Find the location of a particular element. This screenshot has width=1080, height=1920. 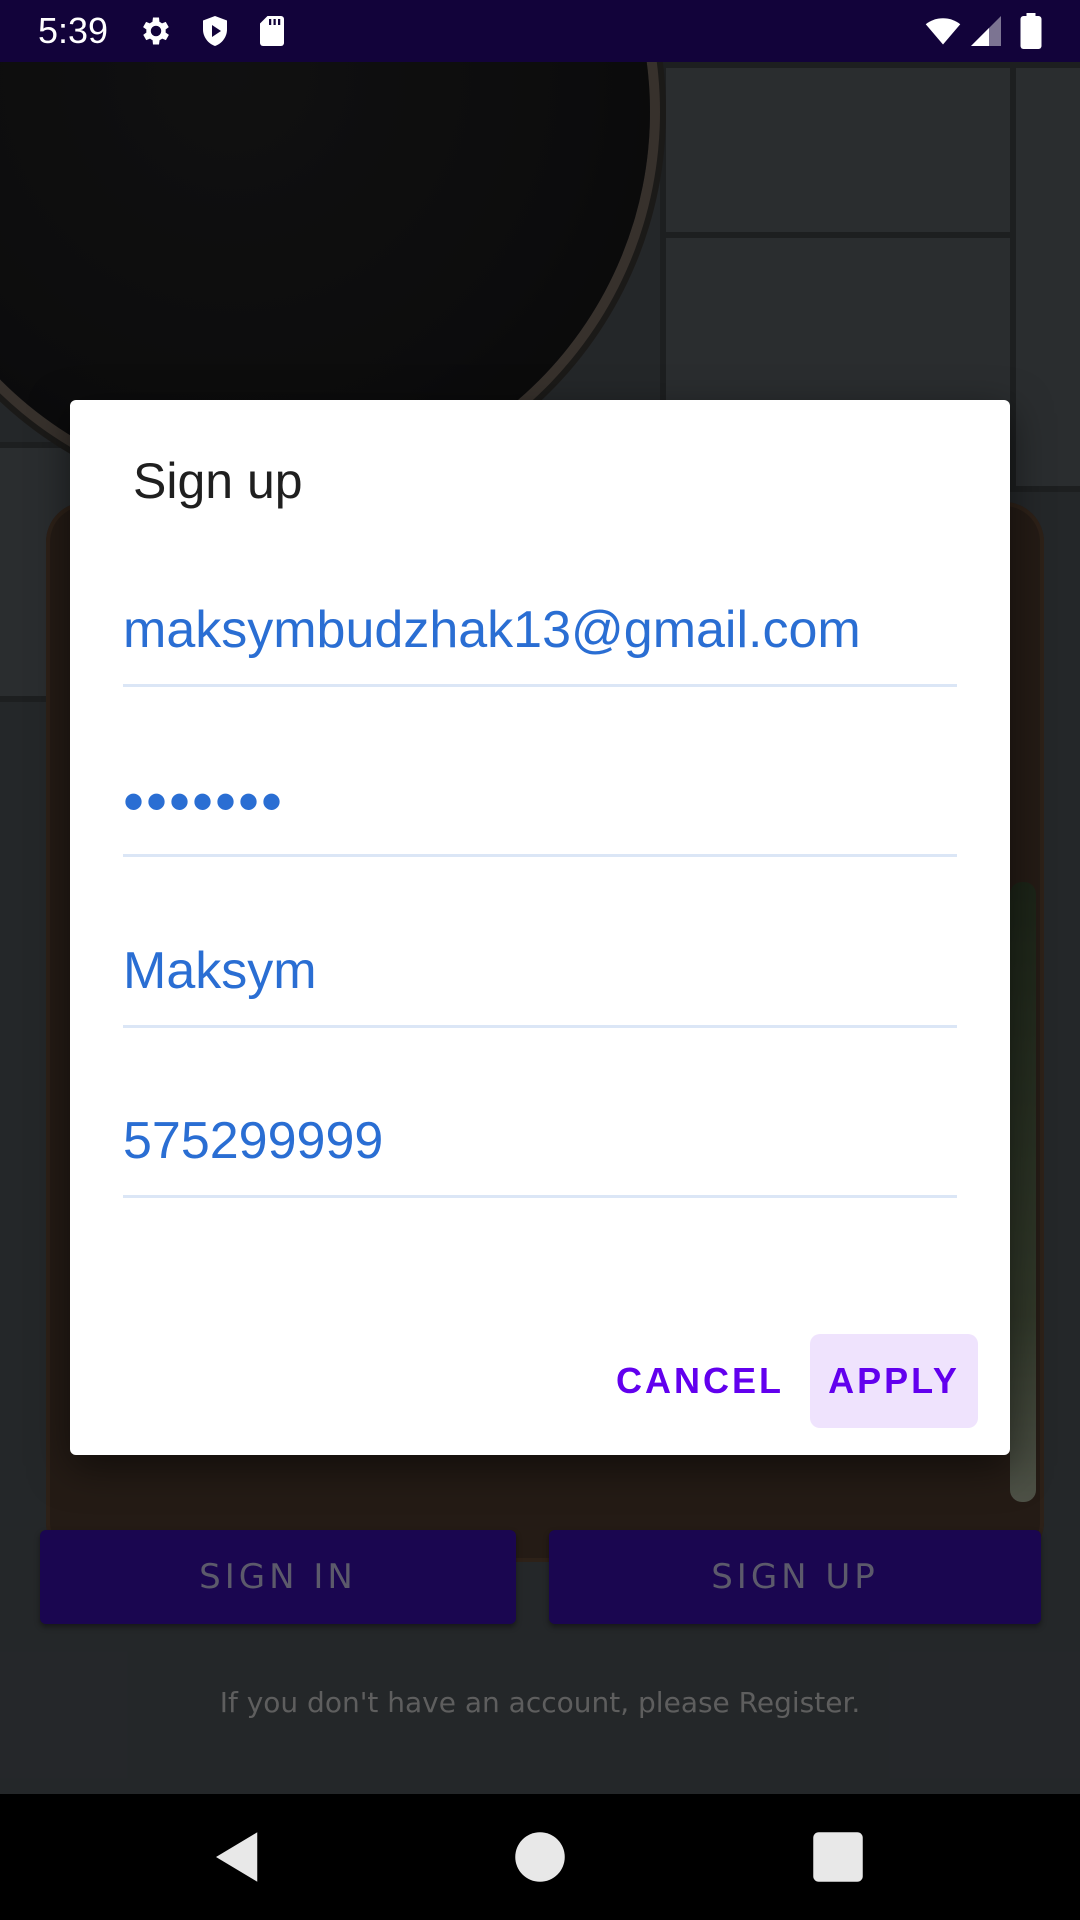

home-icon is located at coordinates (540, 1857).